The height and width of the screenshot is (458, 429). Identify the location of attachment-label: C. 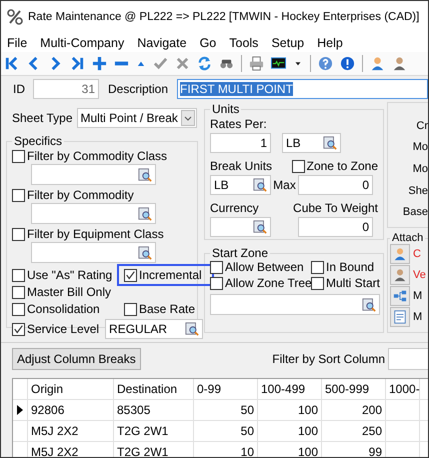
(417, 254).